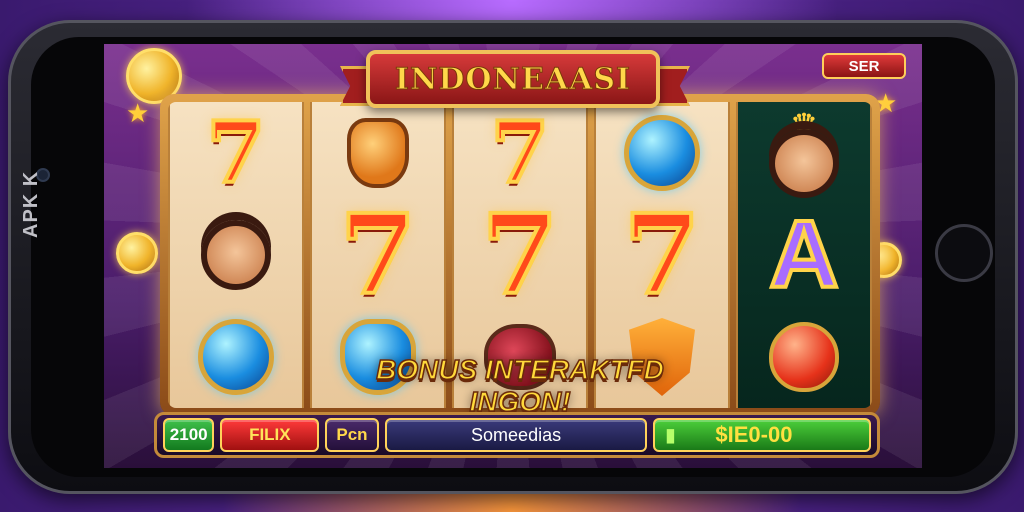 This screenshot has height=512, width=1024. I want to click on reel-1: 7, so click(236, 255).